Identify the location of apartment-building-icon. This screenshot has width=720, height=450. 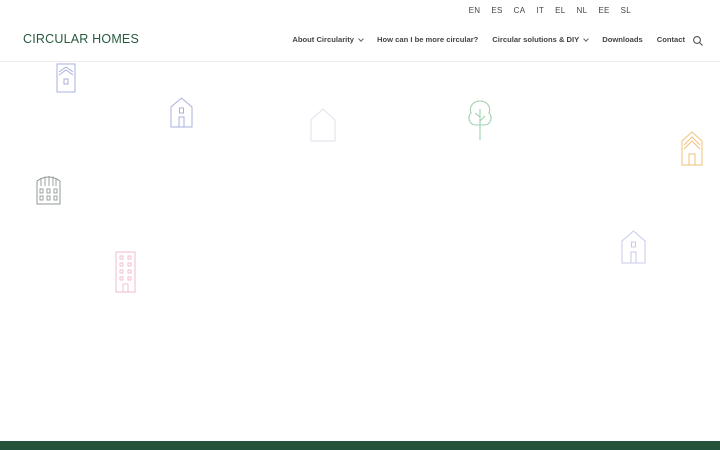
(48, 190).